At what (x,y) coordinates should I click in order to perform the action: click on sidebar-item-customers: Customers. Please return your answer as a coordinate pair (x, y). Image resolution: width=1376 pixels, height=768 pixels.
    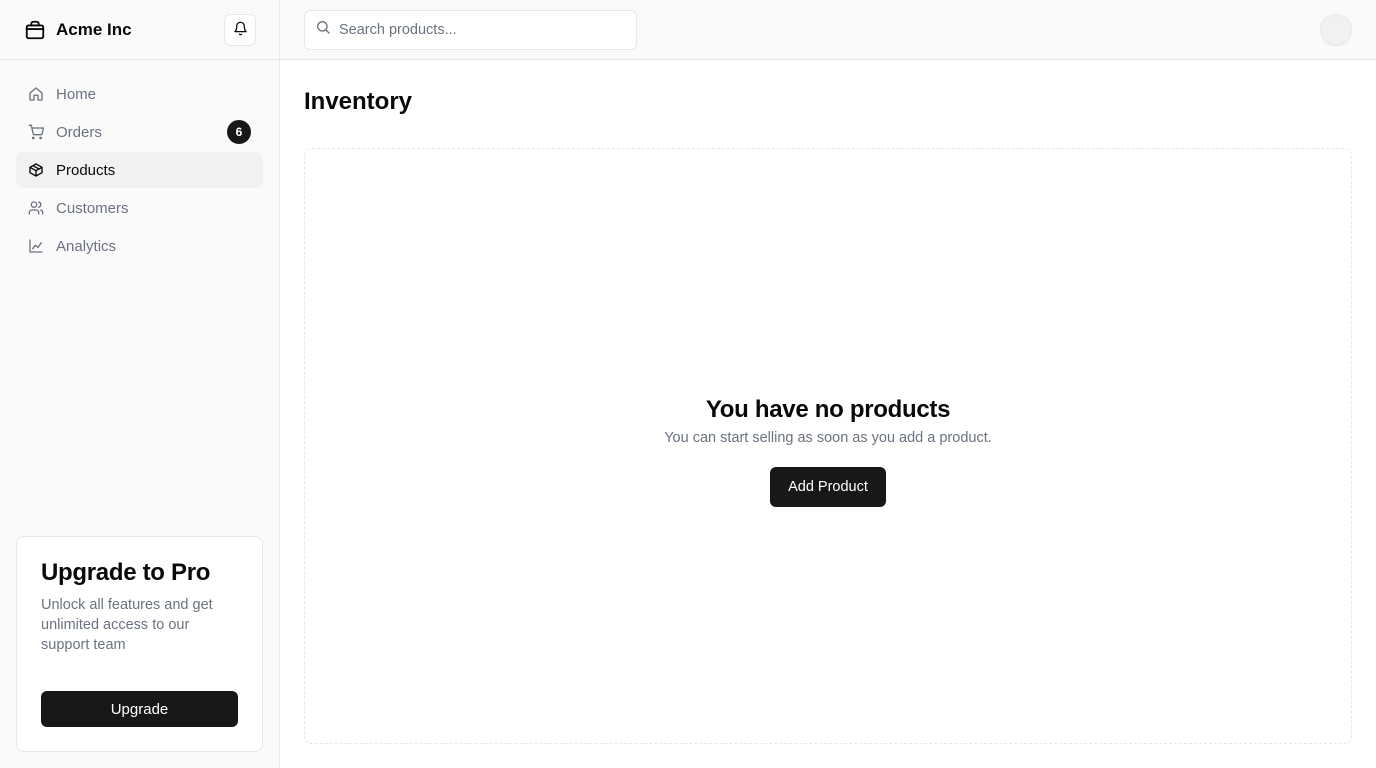
    Looking at the image, I should click on (139, 208).